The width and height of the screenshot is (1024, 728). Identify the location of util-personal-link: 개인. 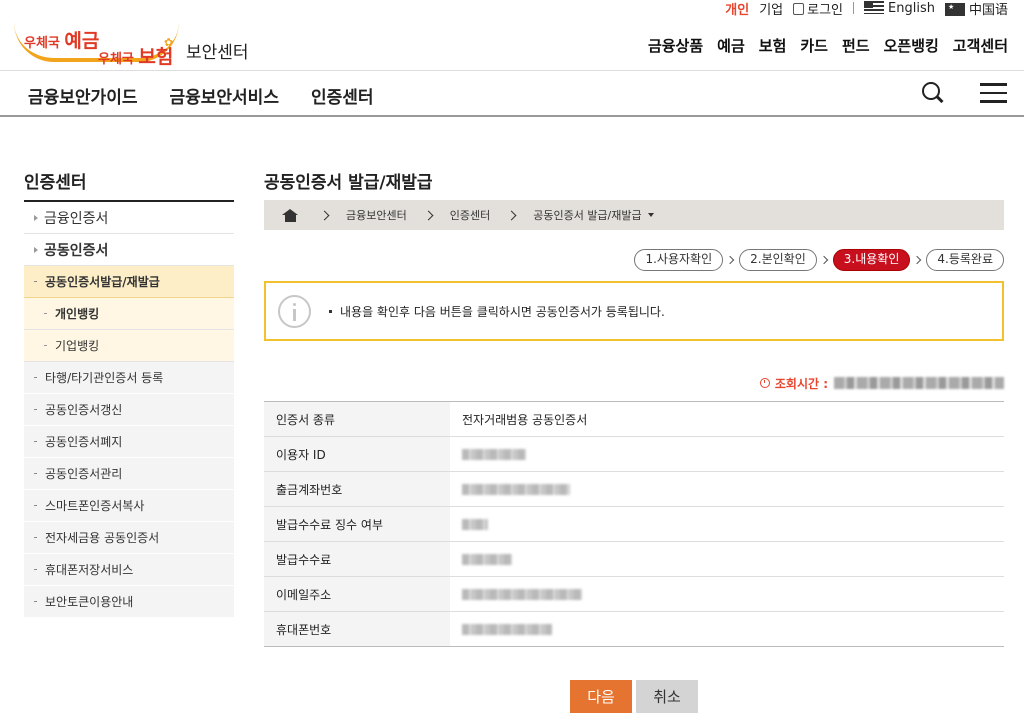
(737, 9).